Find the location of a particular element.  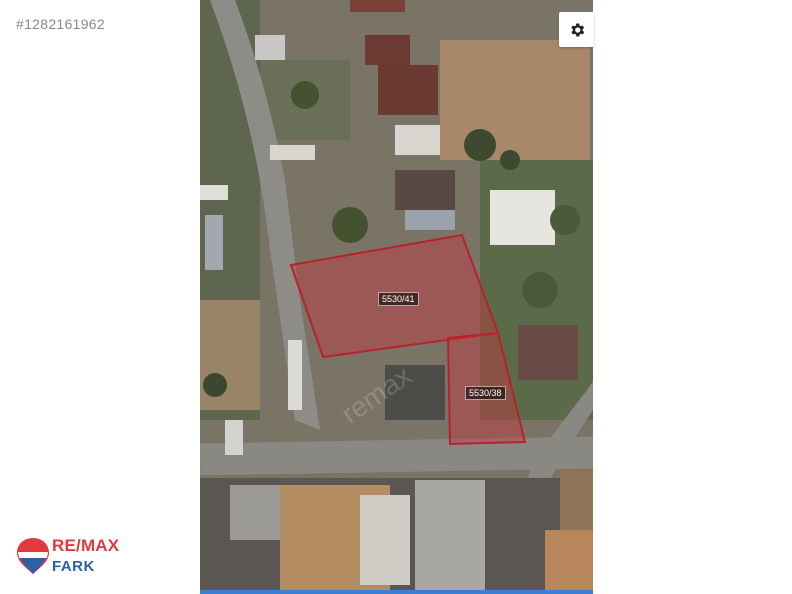

settings-button is located at coordinates (576, 29).